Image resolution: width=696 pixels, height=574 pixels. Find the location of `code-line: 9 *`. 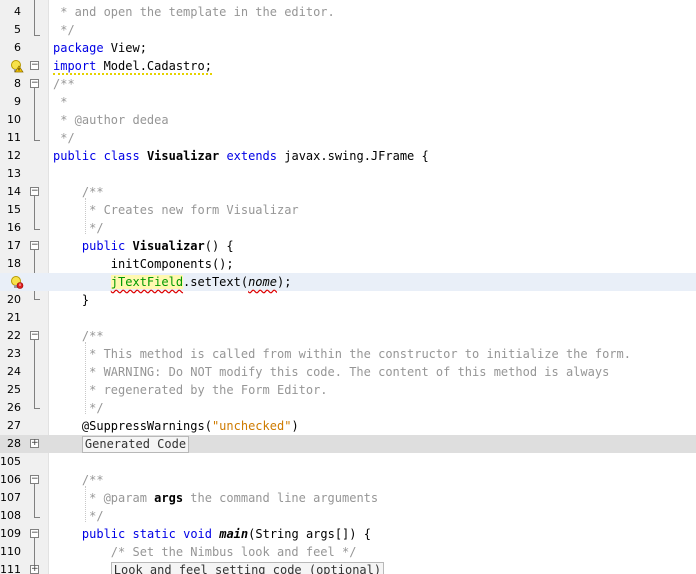

code-line: 9 * is located at coordinates (348, 102).